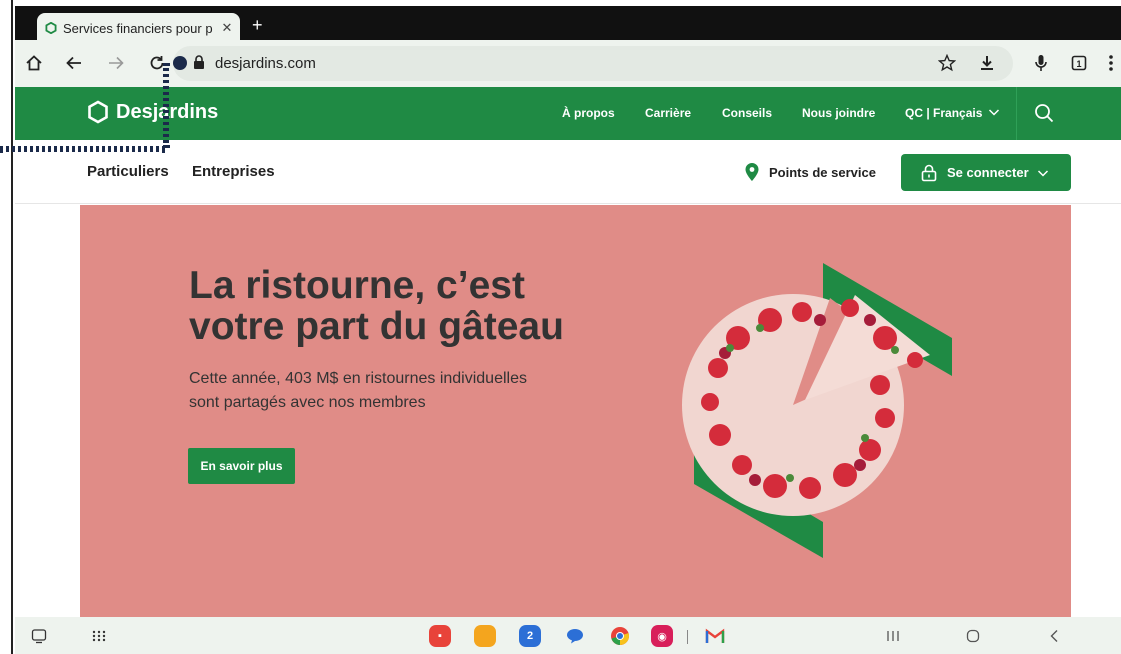  What do you see at coordinates (128, 171) in the screenshot?
I see `segment-particuliers: Particuliers` at bounding box center [128, 171].